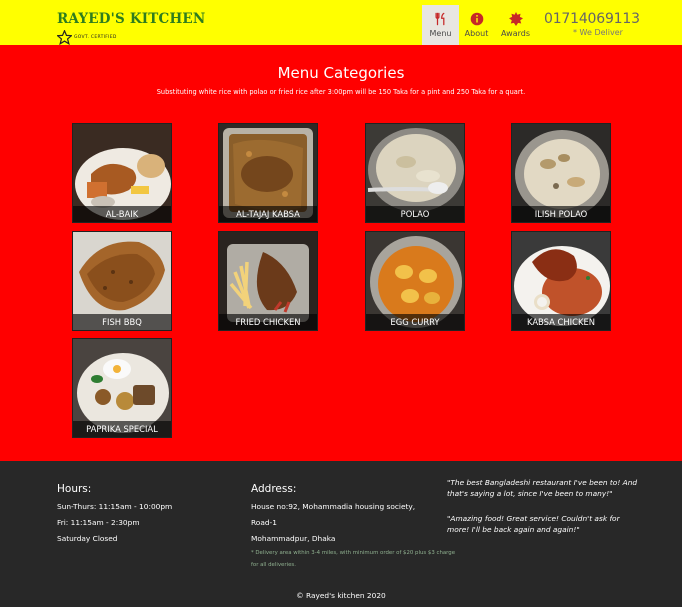  What do you see at coordinates (264, 522) in the screenshot?
I see `address-line: Road-1` at bounding box center [264, 522].